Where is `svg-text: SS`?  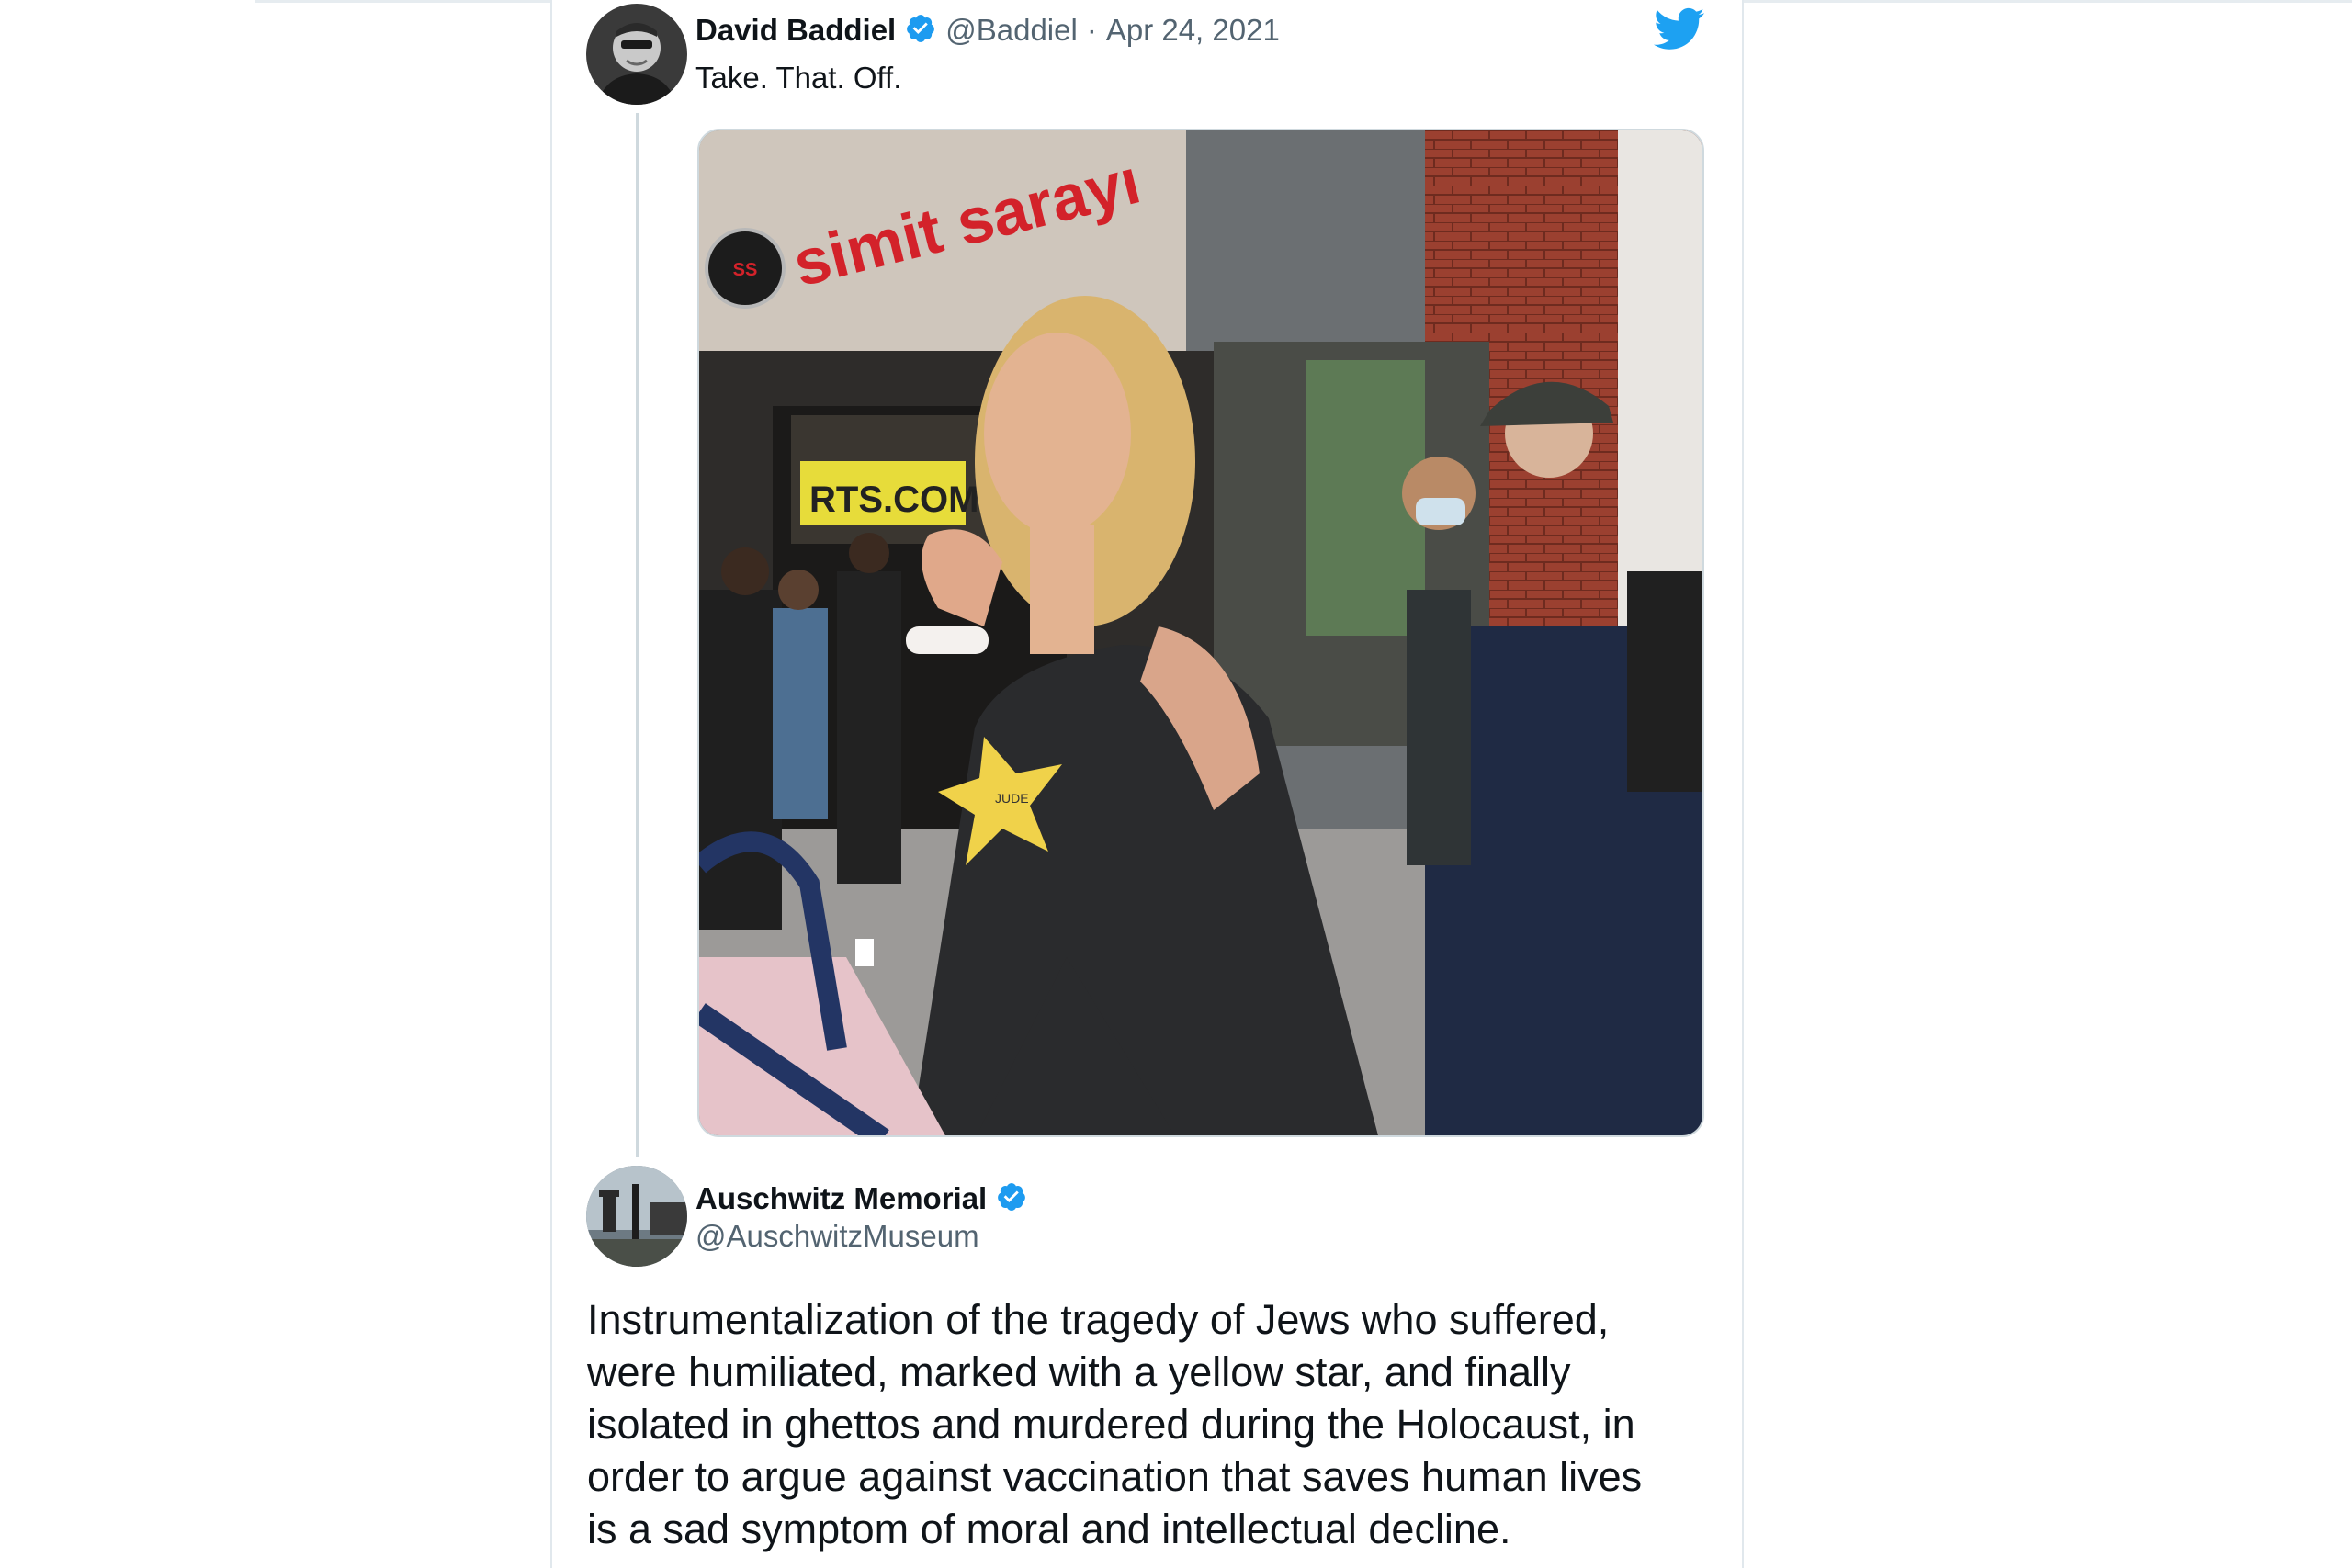
svg-text: SS is located at coordinates (746, 270).